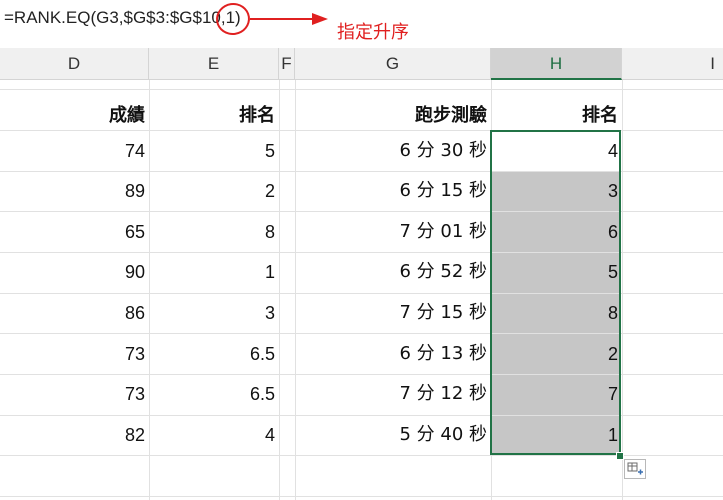  I want to click on annotation-circle, so click(233, 19).